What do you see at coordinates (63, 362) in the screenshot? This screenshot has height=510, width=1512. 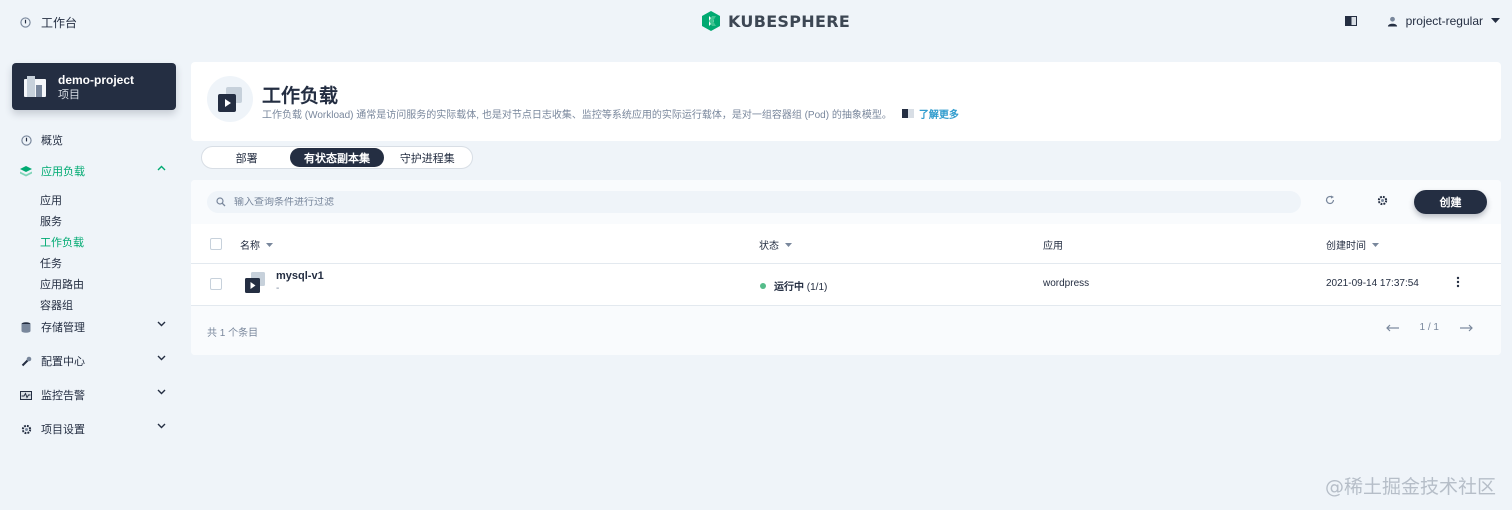 I see `nav-label-config: 配置中心` at bounding box center [63, 362].